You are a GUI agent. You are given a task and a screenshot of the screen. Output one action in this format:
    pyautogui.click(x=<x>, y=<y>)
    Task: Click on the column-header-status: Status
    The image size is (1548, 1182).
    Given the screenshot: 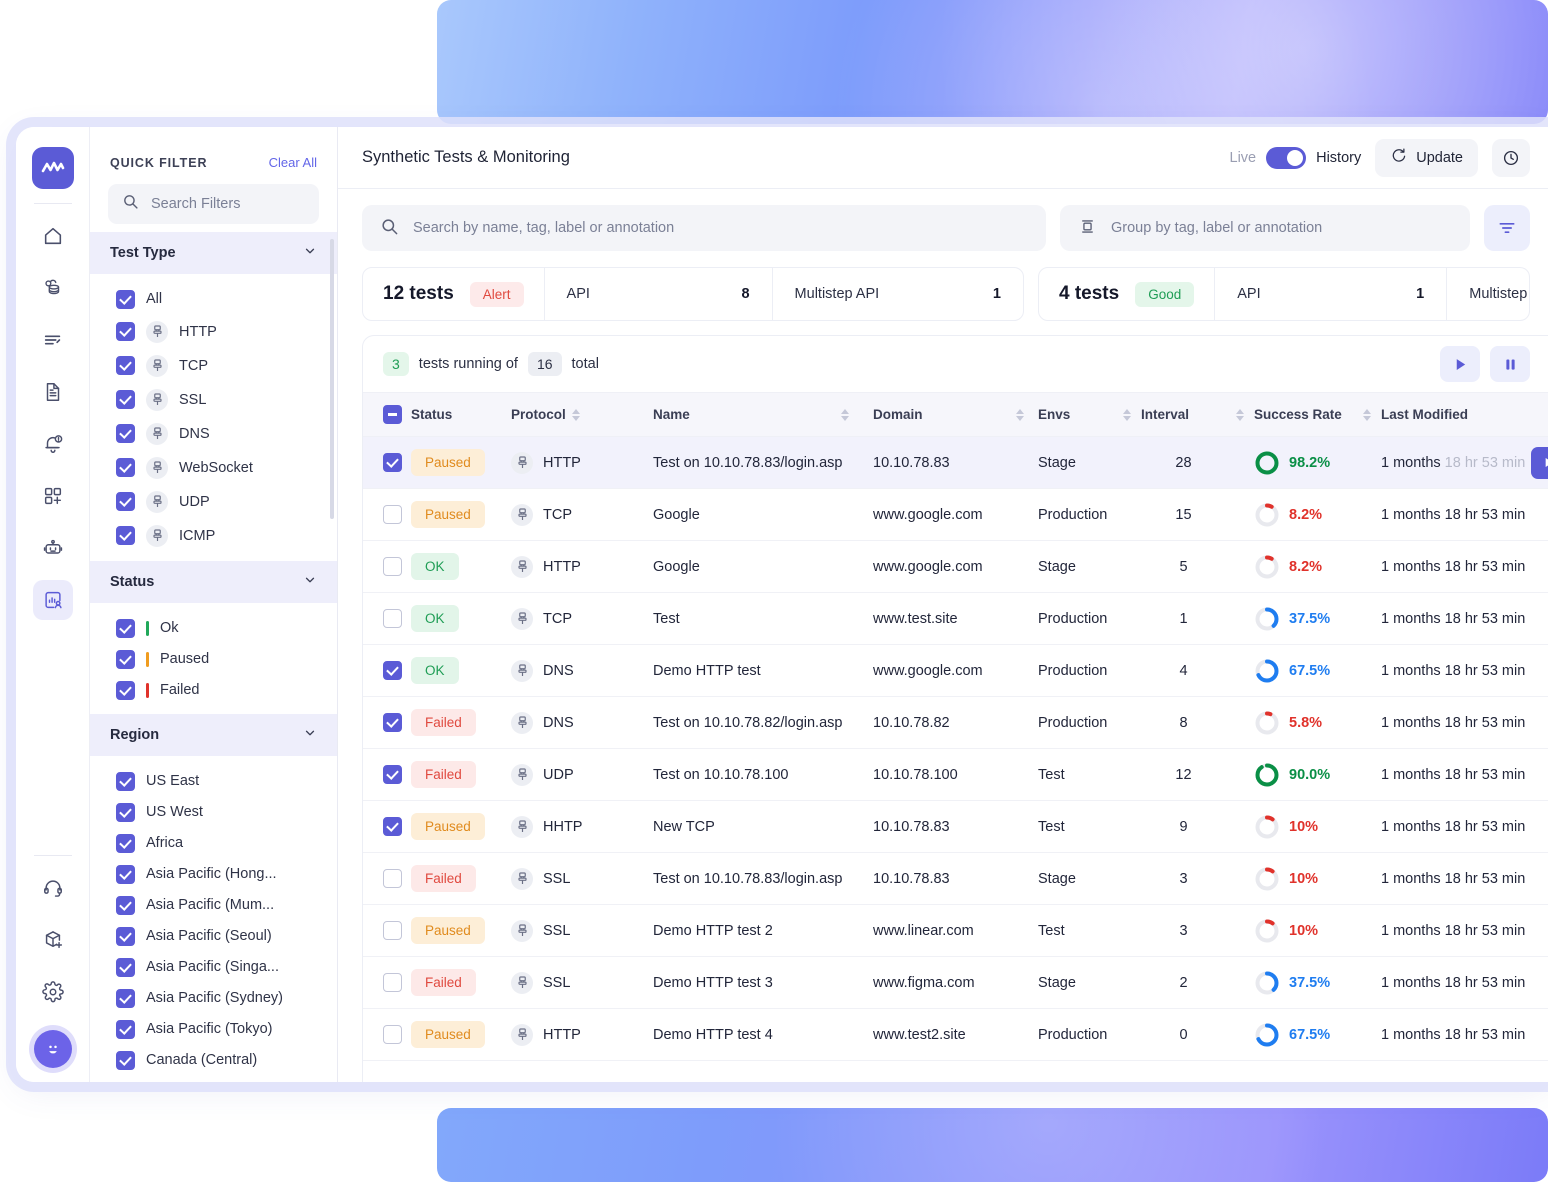 What is the action you would take?
    pyautogui.click(x=461, y=414)
    